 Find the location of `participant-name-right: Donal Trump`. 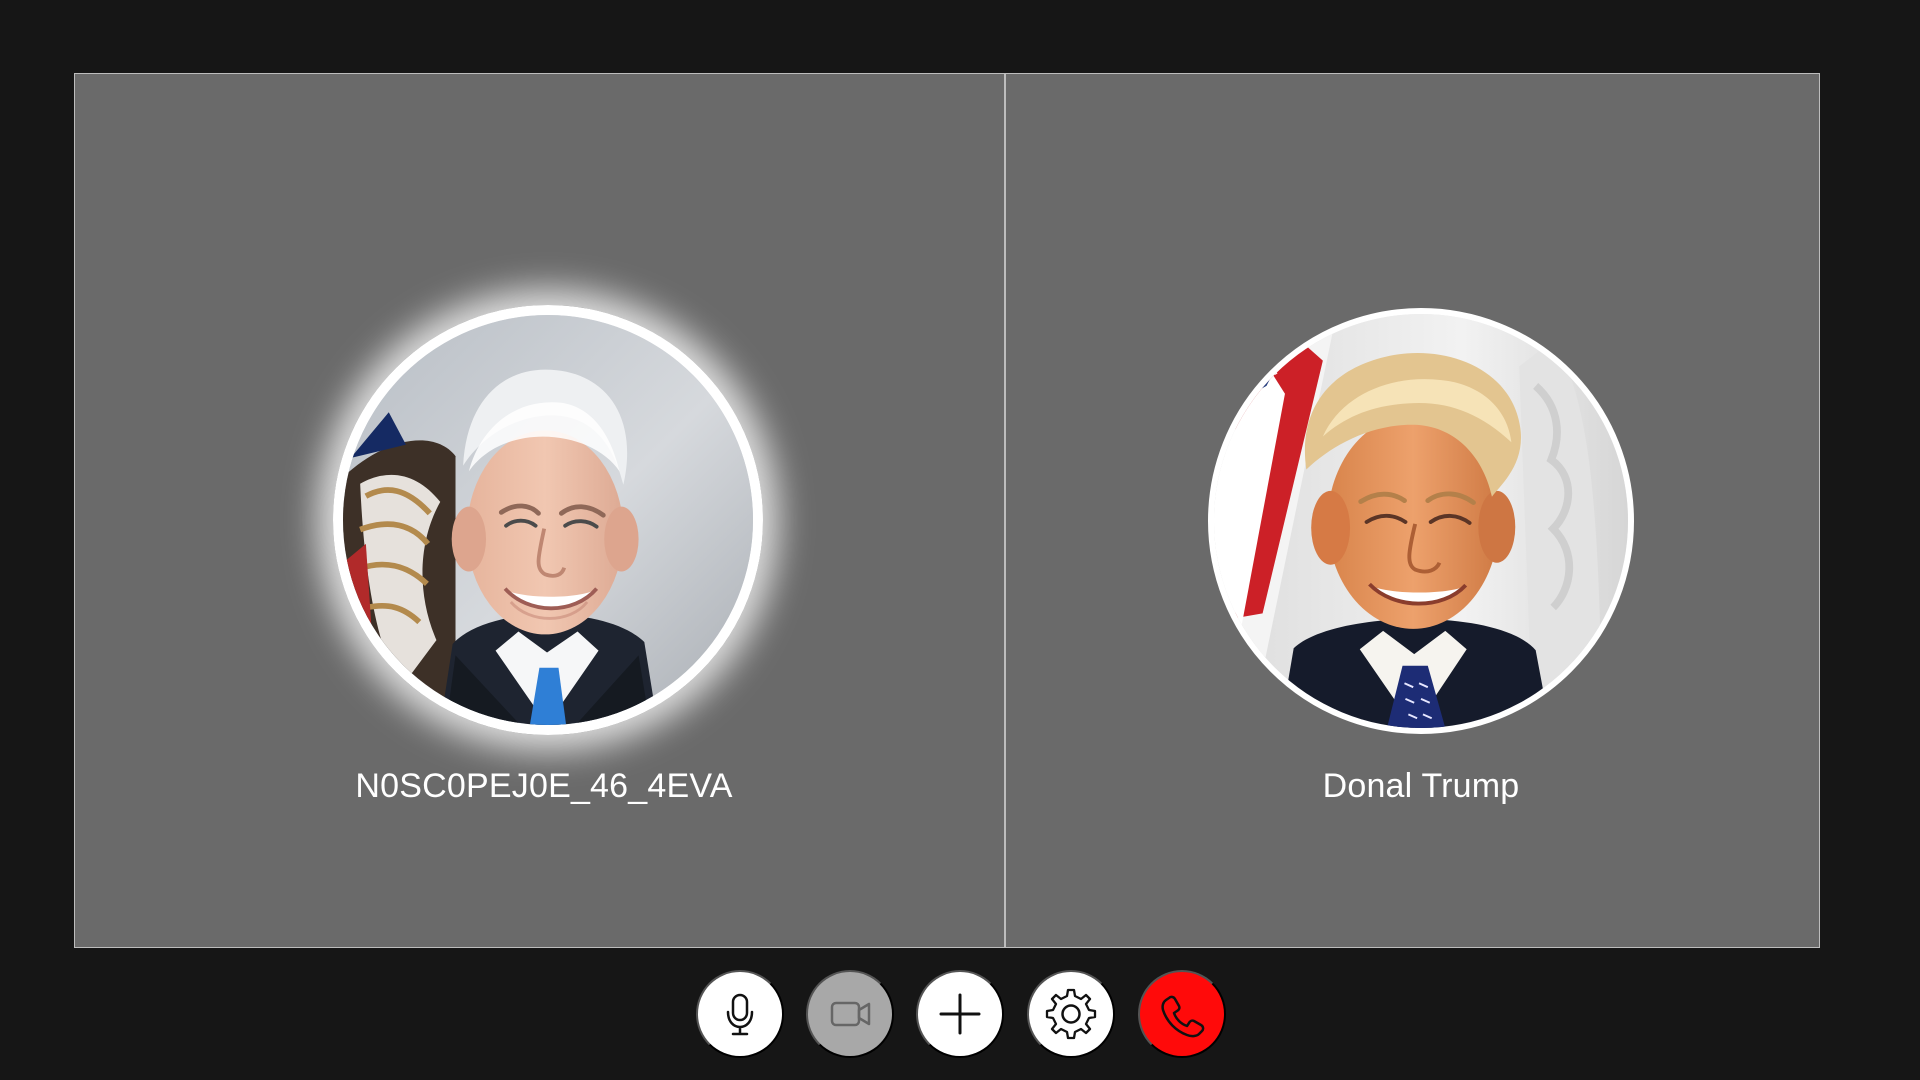

participant-name-right: Donal Trump is located at coordinates (1421, 786).